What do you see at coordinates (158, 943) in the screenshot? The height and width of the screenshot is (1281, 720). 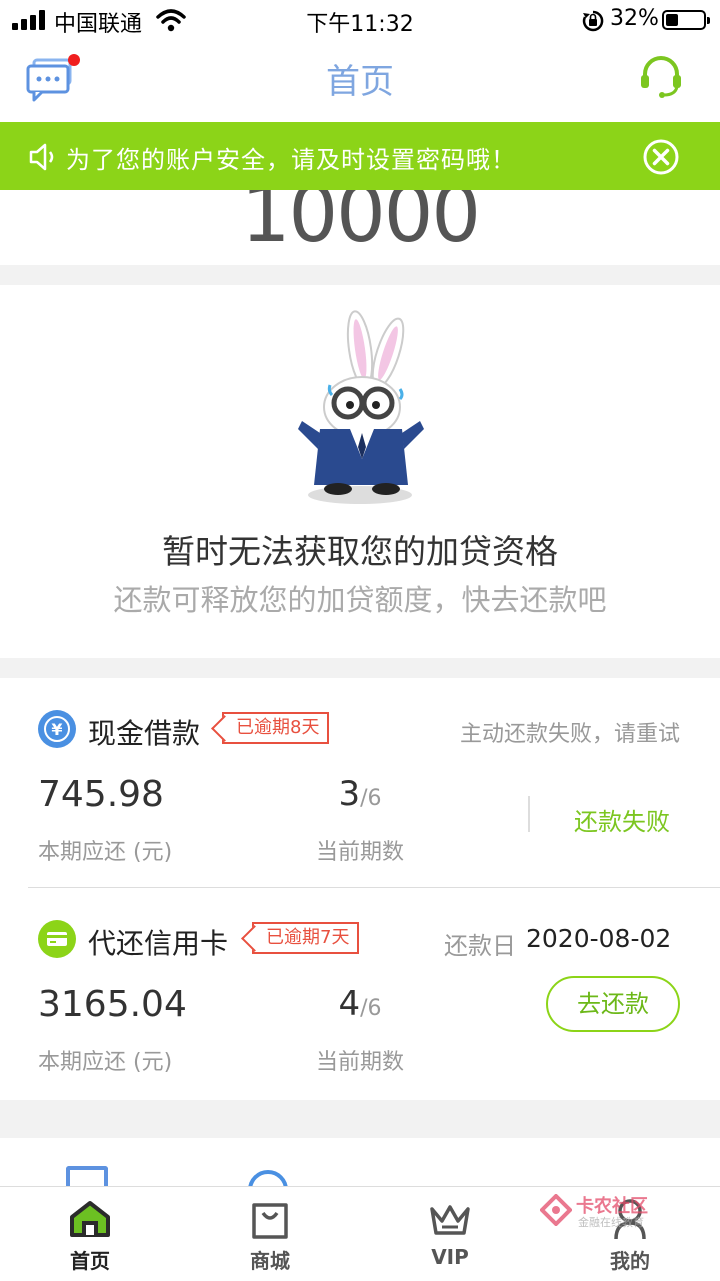 I see `loan-name: 代还信用卡` at bounding box center [158, 943].